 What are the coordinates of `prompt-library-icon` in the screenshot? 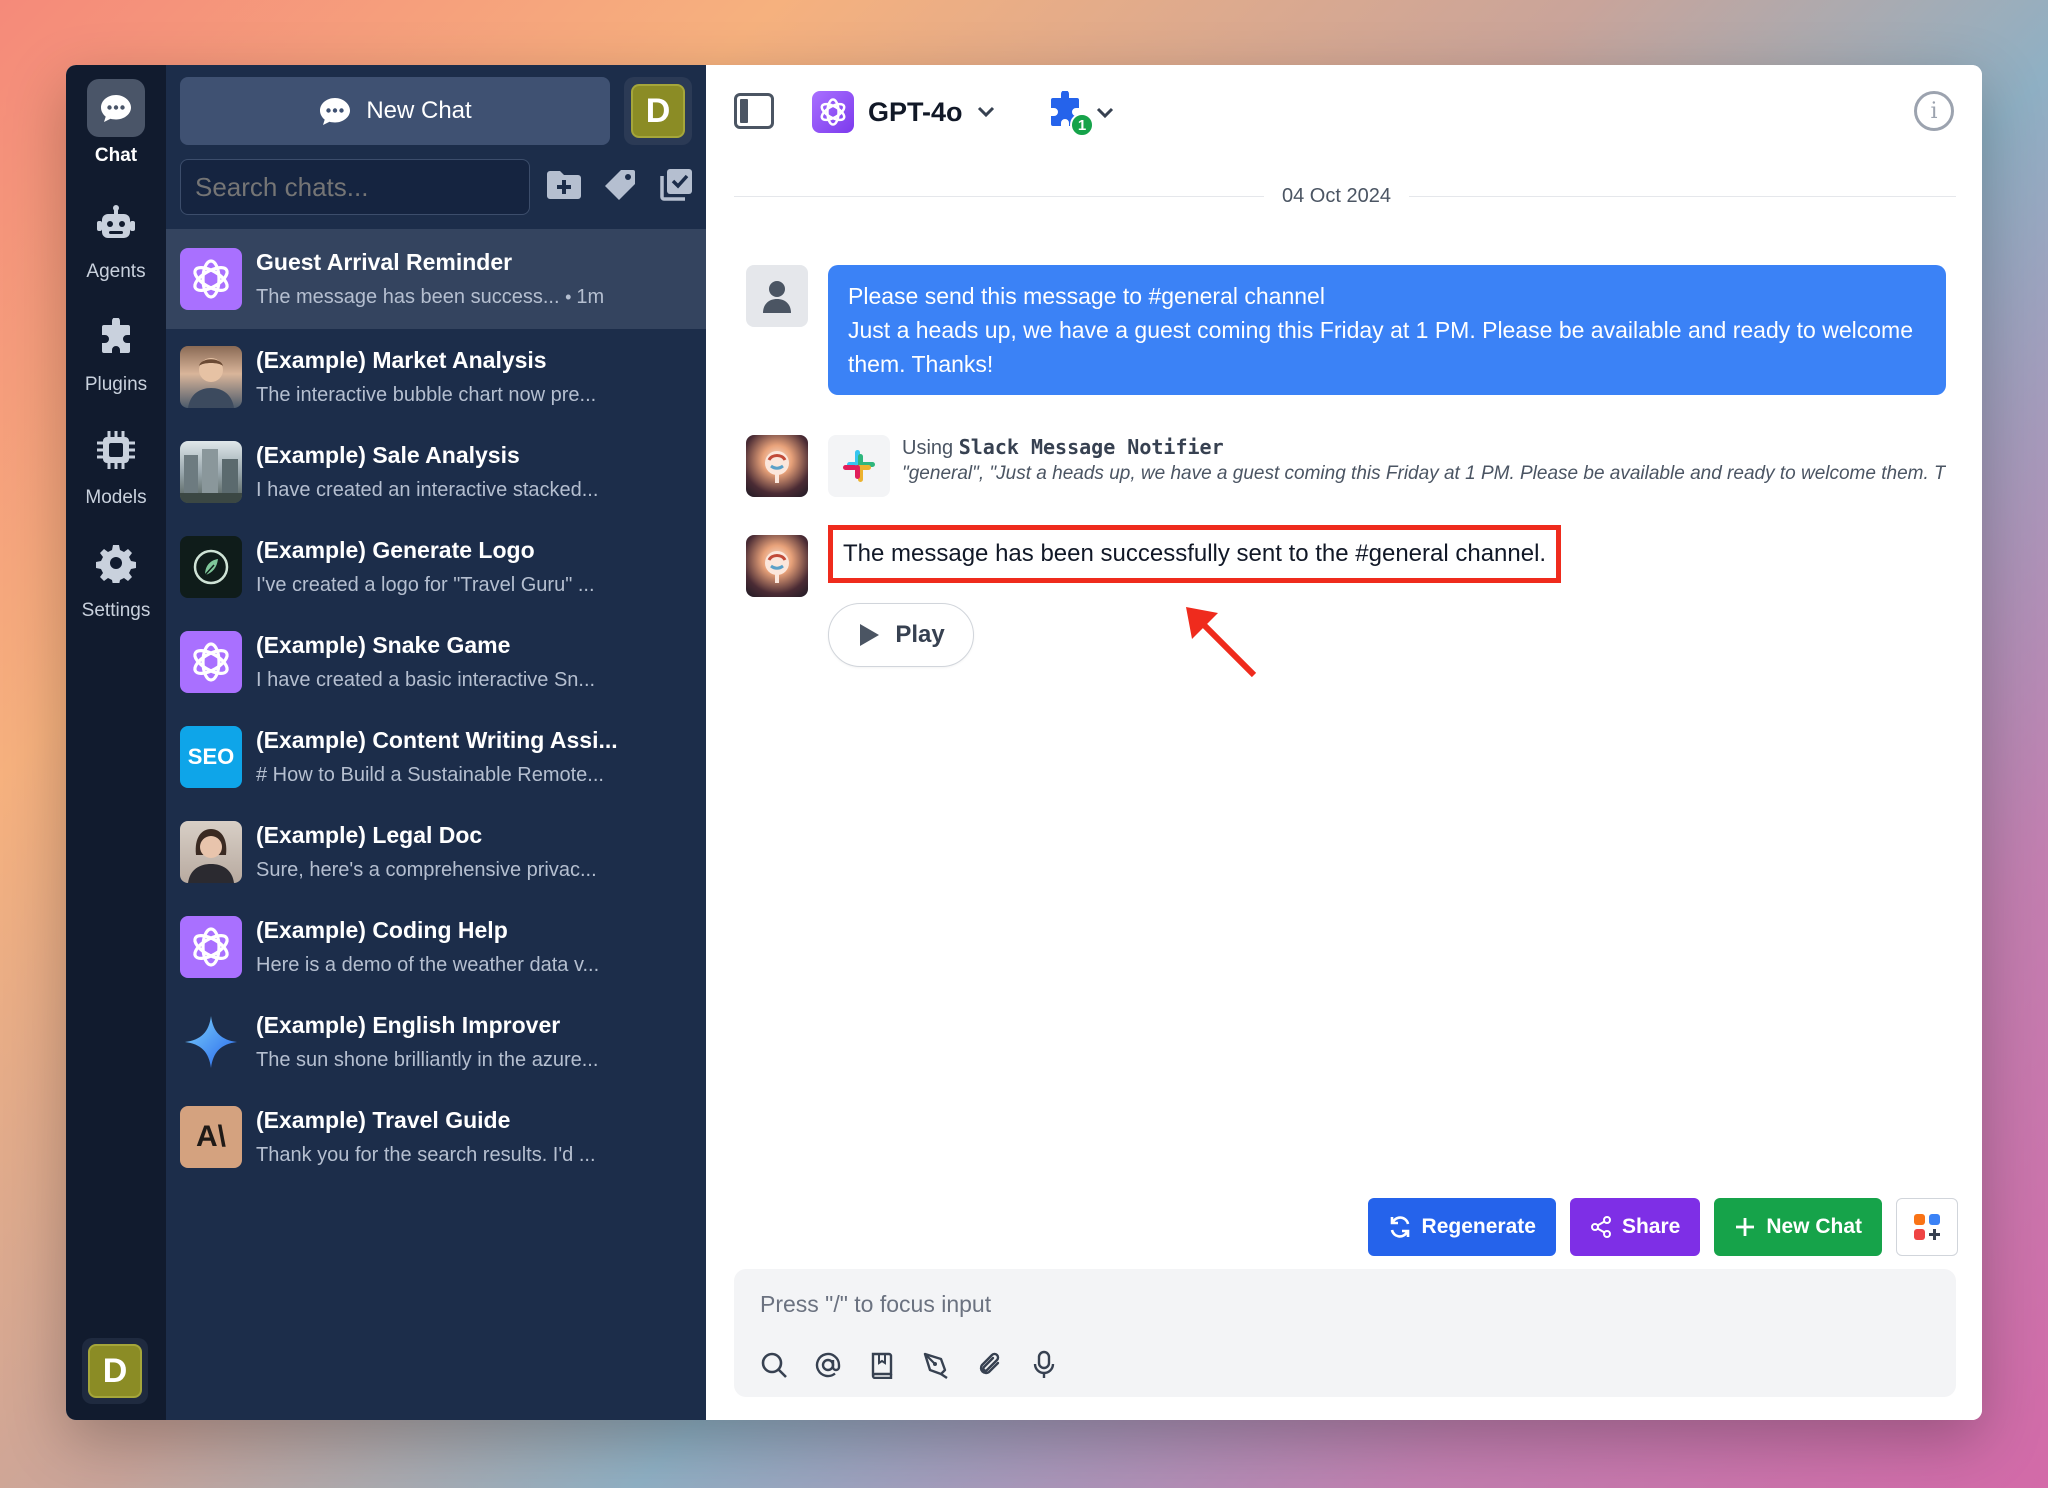 It's located at (882, 1365).